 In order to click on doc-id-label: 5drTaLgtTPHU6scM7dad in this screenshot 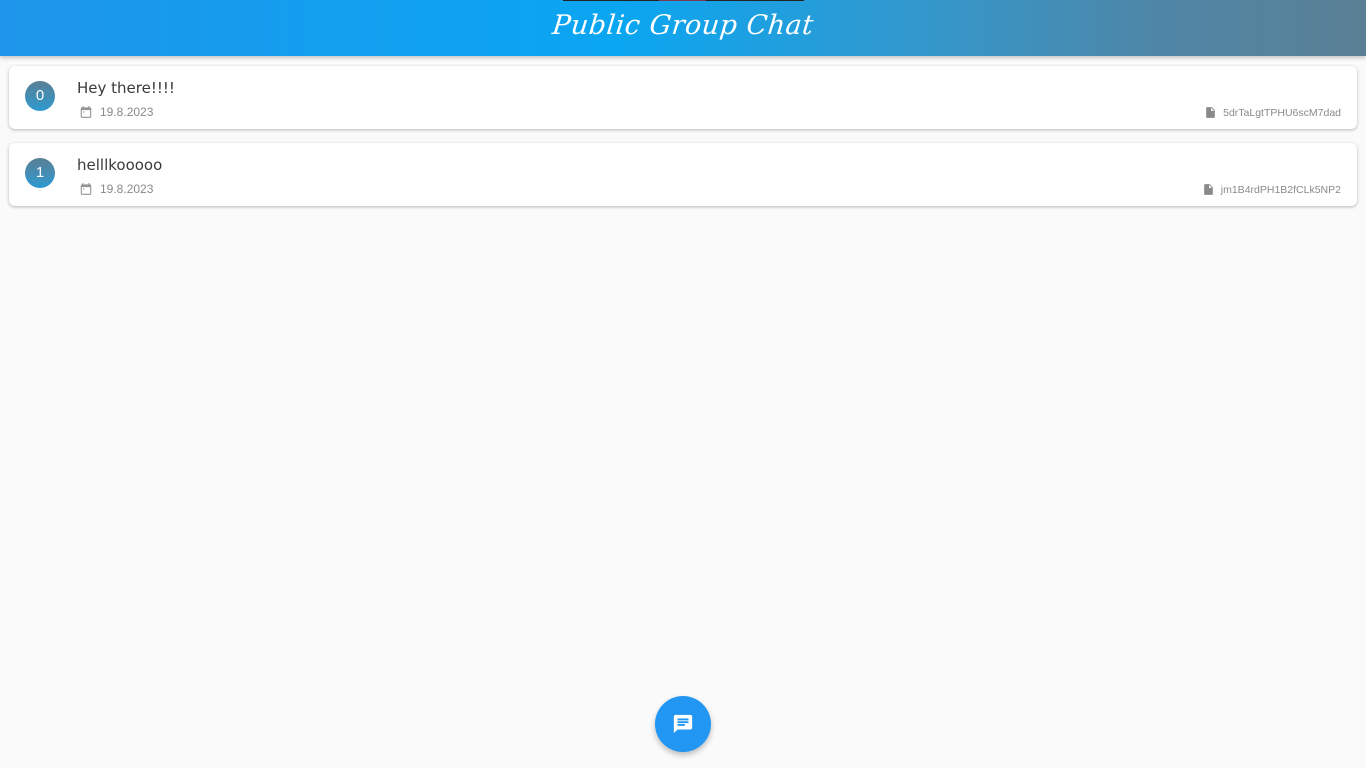, I will do `click(1282, 112)`.